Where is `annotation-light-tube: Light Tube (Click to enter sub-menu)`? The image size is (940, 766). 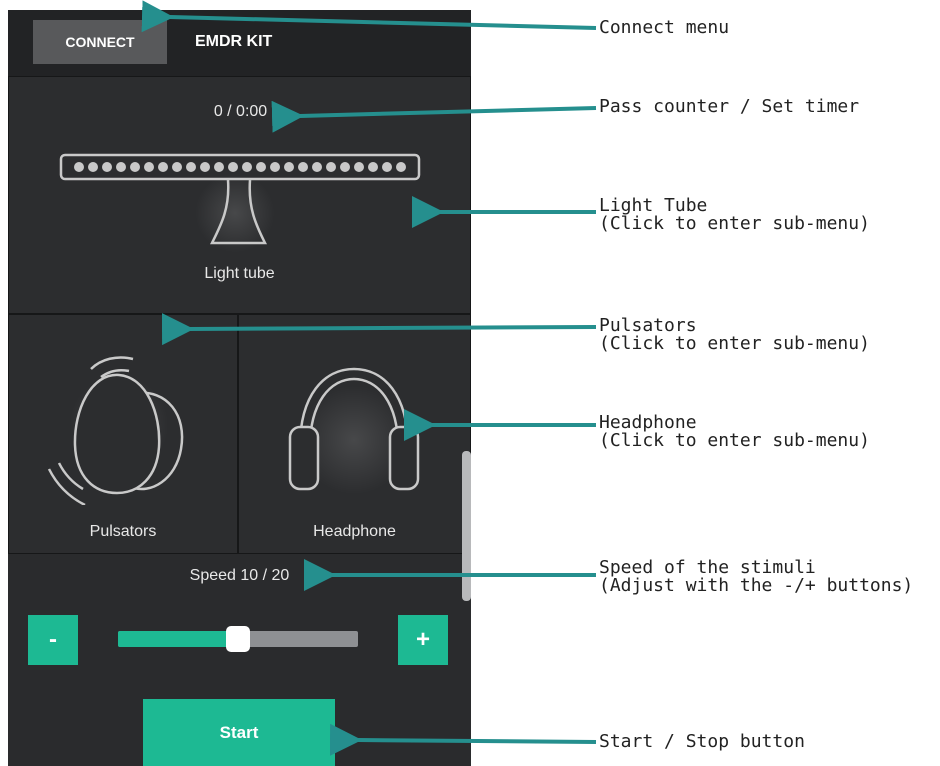 annotation-light-tube: Light Tube (Click to enter sub-menu) is located at coordinates (734, 215).